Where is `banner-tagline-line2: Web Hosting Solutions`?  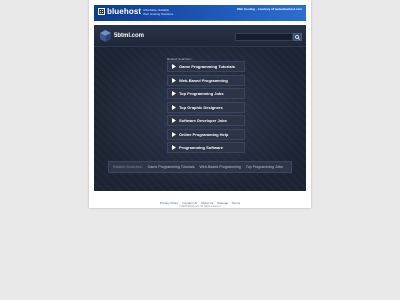
banner-tagline-line2: Web Hosting Solutions is located at coordinates (158, 14).